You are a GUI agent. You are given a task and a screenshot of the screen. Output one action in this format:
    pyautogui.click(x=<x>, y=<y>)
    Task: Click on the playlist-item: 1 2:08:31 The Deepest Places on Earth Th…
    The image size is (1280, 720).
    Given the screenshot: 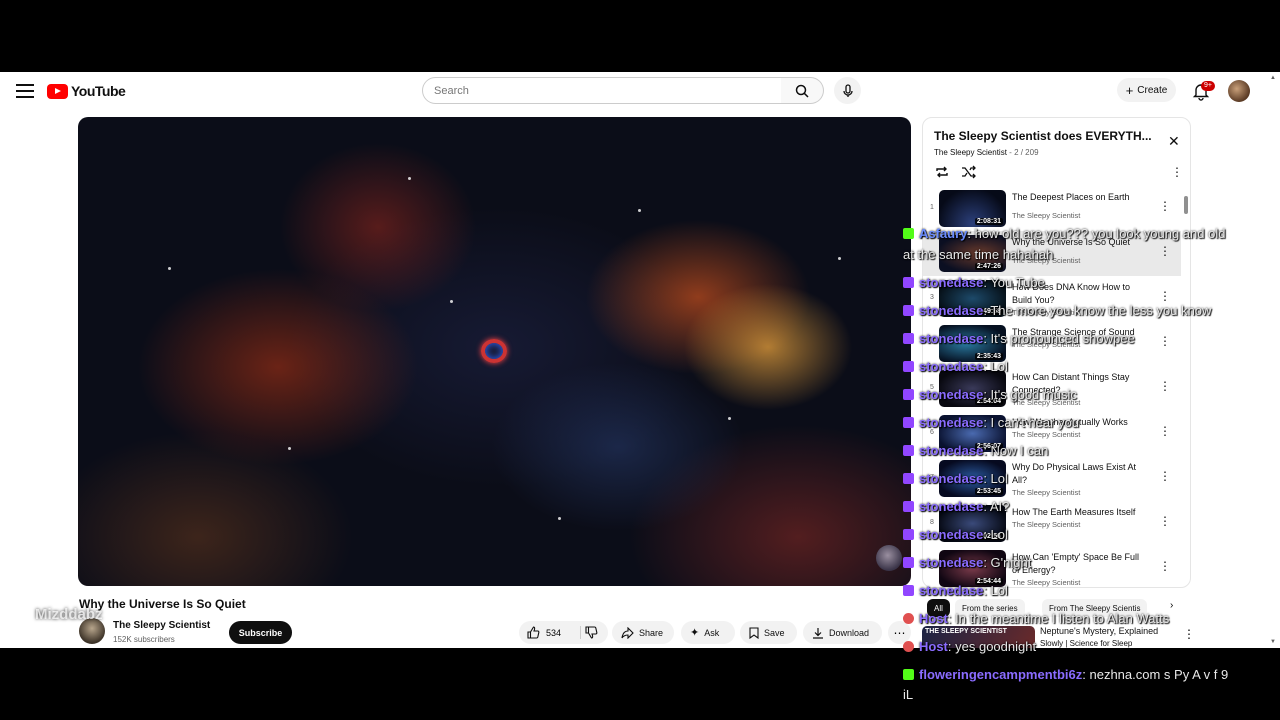 What is the action you would take?
    pyautogui.click(x=1052, y=208)
    